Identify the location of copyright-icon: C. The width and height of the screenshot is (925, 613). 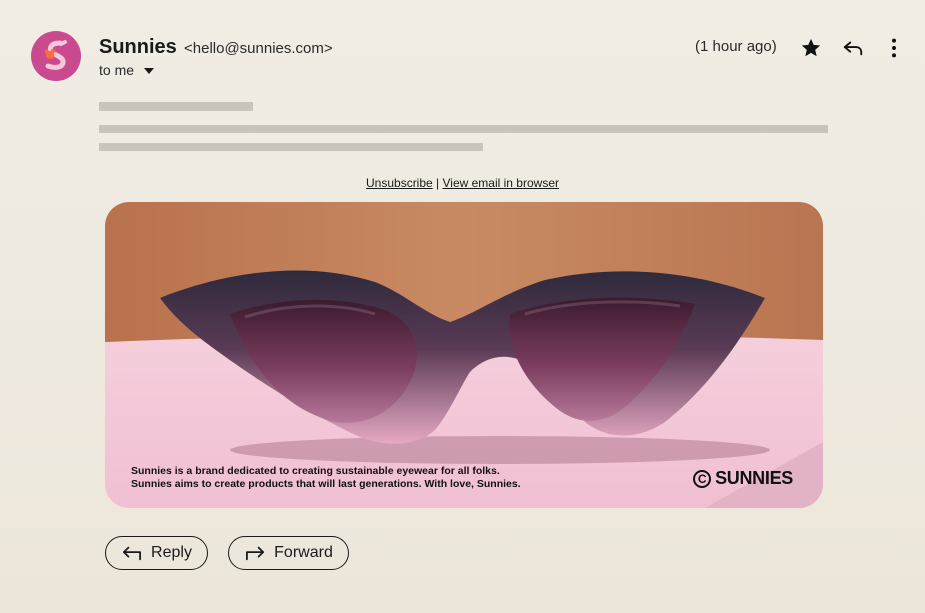
(702, 478).